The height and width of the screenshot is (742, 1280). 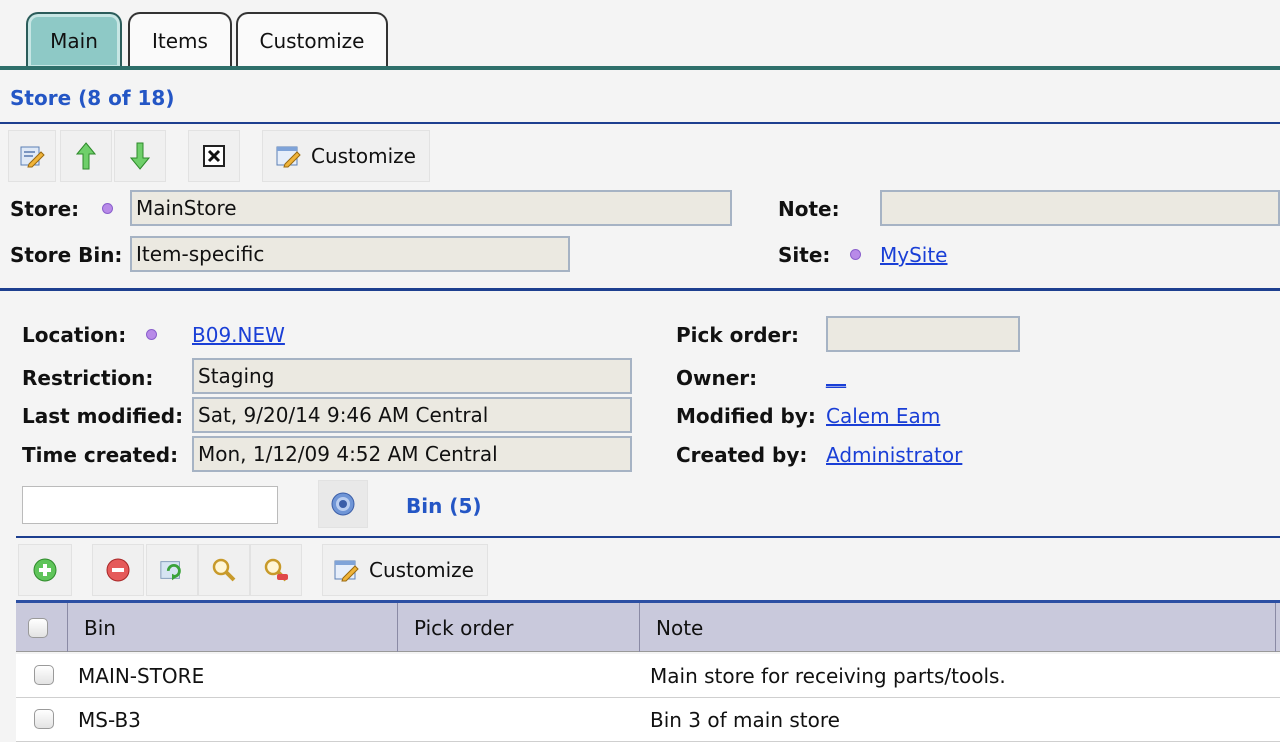 I want to click on move-up-button, so click(x=86, y=156).